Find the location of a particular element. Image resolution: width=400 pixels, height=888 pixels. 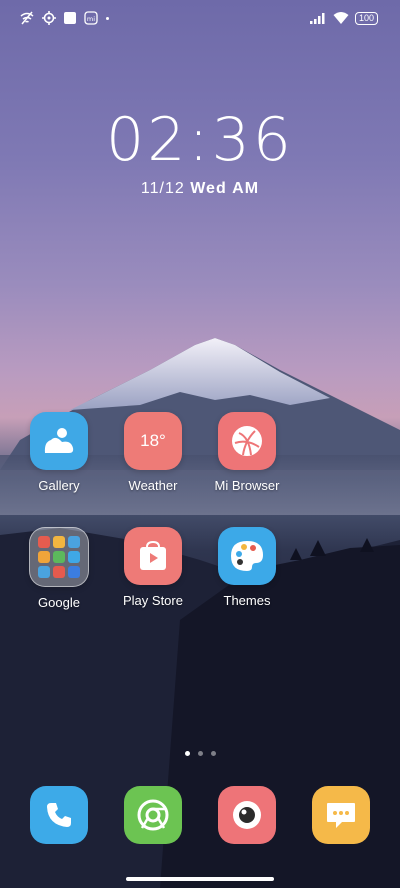

app-play-store: Play Store is located at coordinates (153, 567).